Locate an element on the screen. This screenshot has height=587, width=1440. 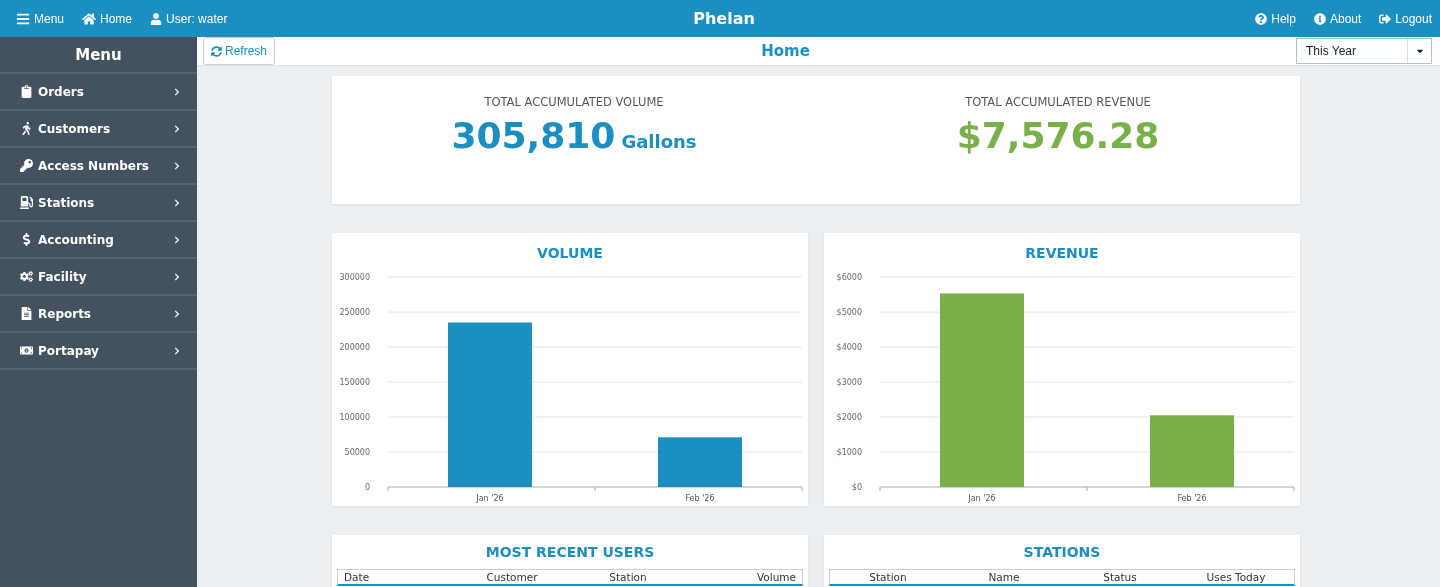
axis-tick-label: $1000 is located at coordinates (849, 452).